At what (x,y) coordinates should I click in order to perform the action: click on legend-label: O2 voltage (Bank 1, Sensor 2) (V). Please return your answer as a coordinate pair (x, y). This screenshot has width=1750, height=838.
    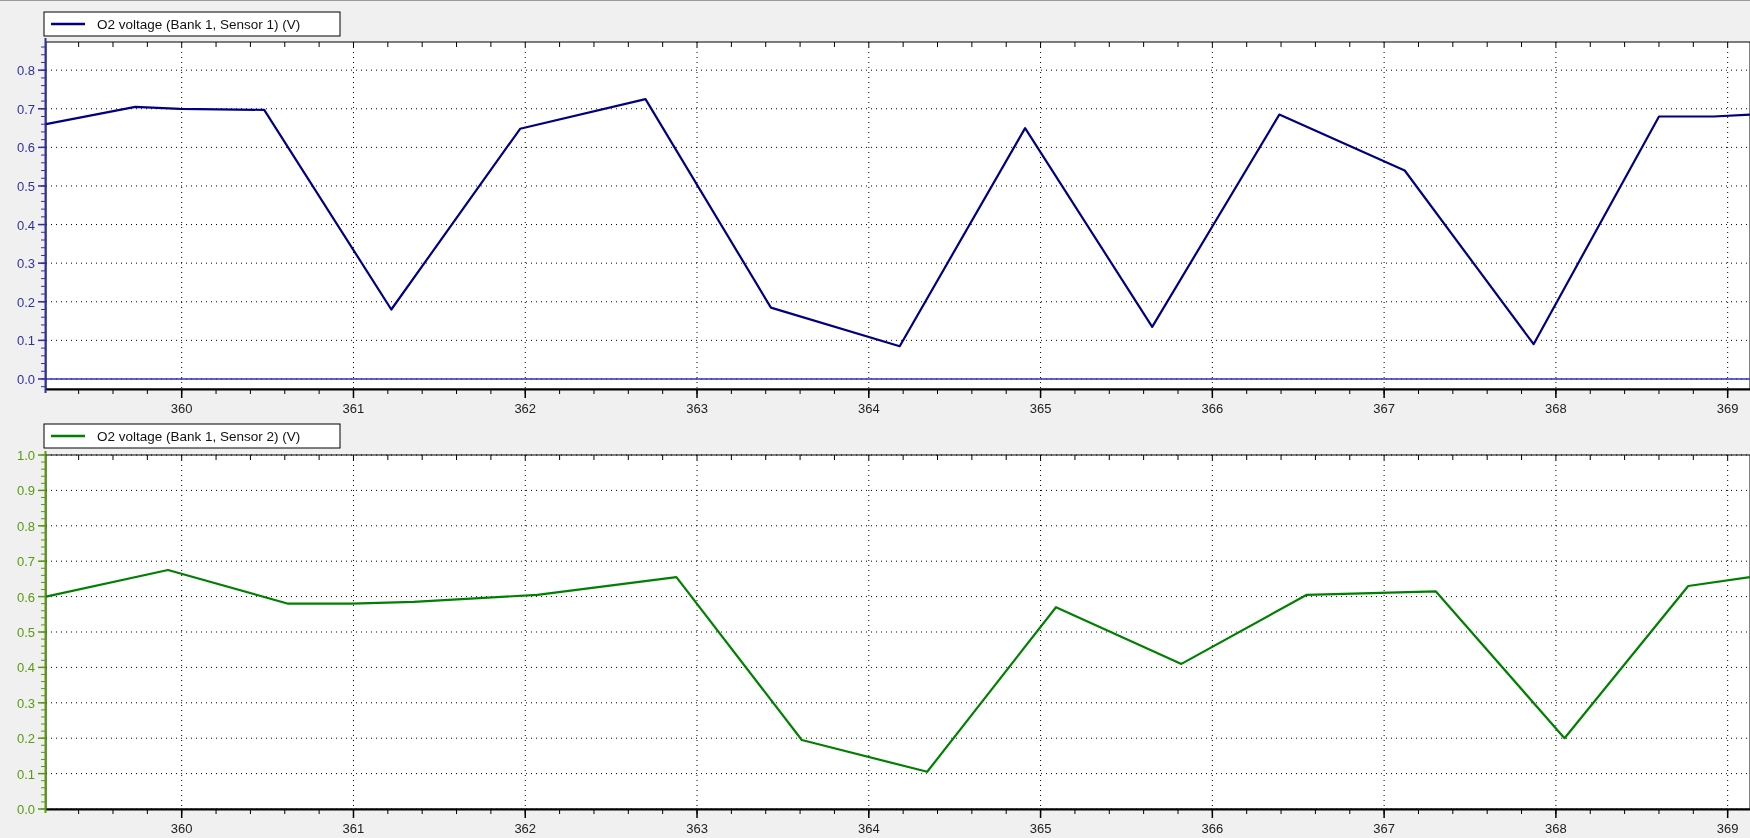
    Looking at the image, I should click on (199, 436).